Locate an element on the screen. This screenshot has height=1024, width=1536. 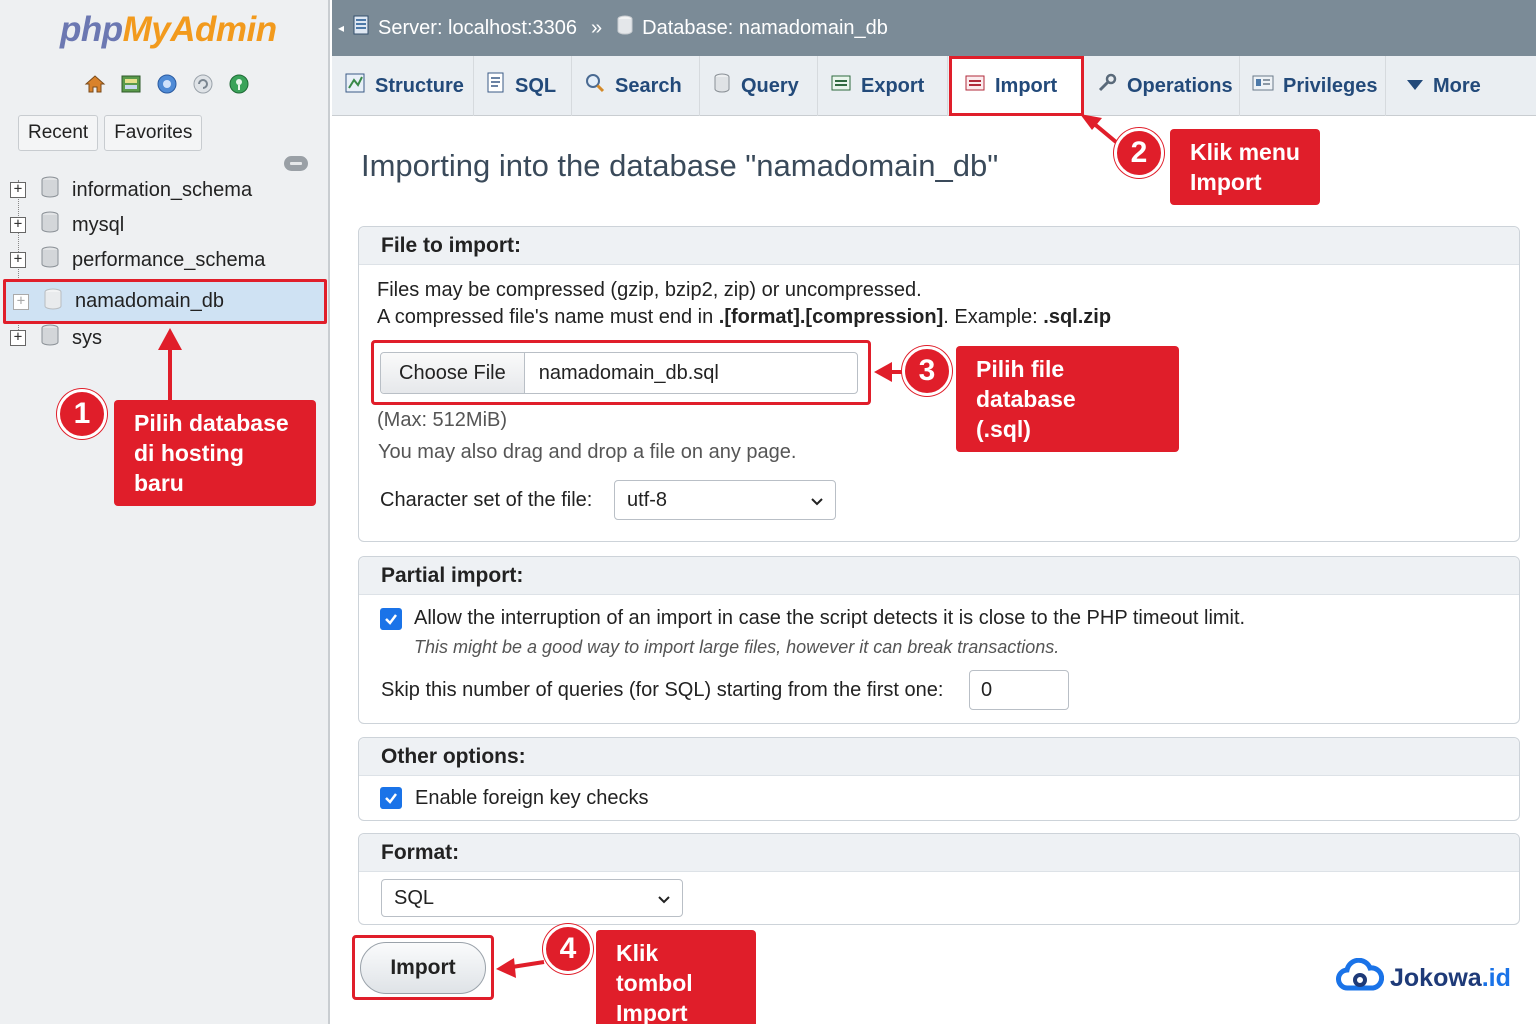
step-badge-4: 4 is located at coordinates (568, 949).